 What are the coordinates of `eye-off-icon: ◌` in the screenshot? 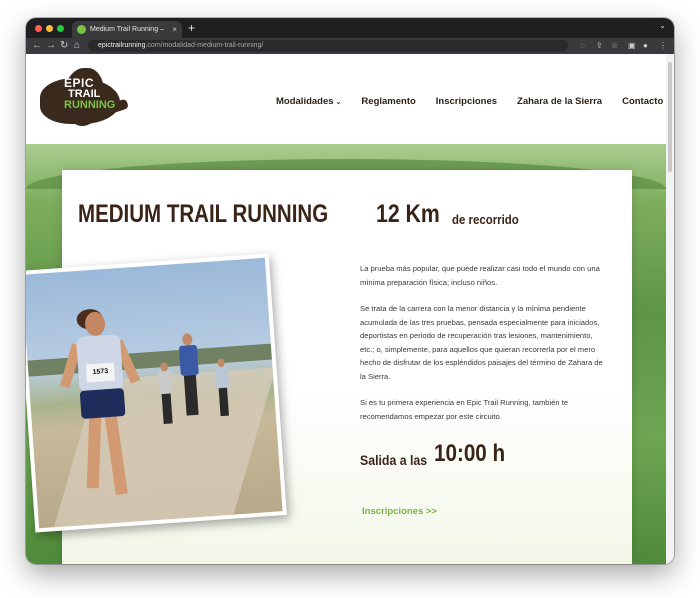 It's located at (582, 46).